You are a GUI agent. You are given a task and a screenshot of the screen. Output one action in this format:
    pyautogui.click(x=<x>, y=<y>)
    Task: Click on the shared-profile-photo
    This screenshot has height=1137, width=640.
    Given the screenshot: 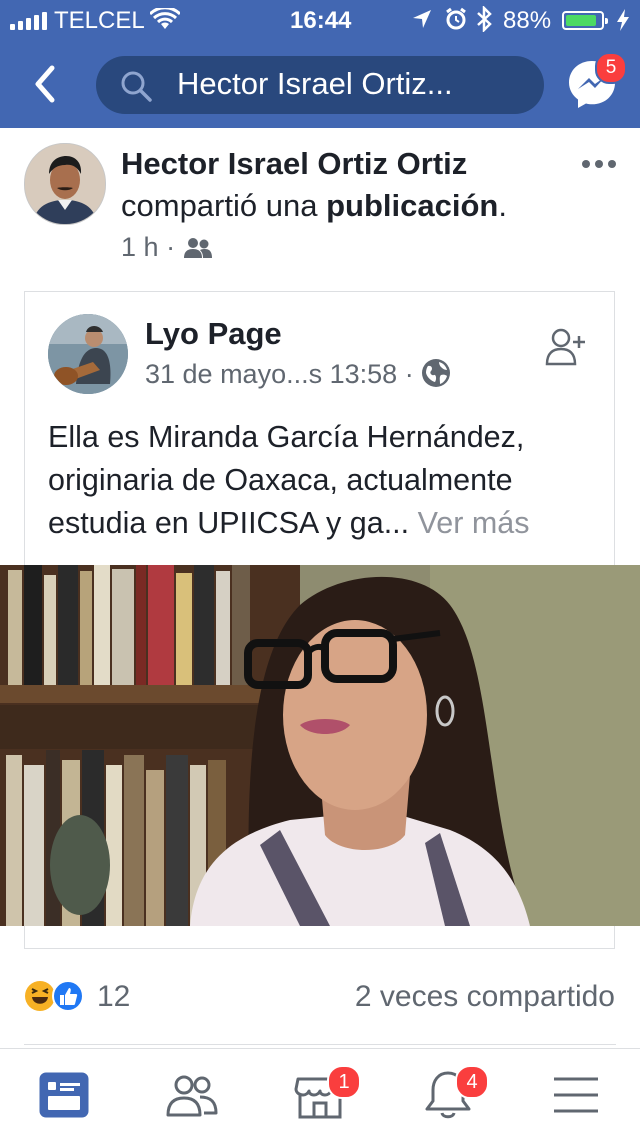 What is the action you would take?
    pyautogui.click(x=88, y=354)
    